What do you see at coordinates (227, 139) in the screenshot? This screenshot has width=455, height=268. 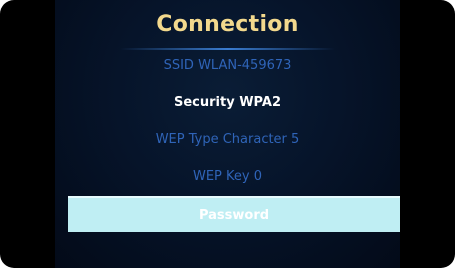 I see `menu-item-wep-type: WEP Type Character 5` at bounding box center [227, 139].